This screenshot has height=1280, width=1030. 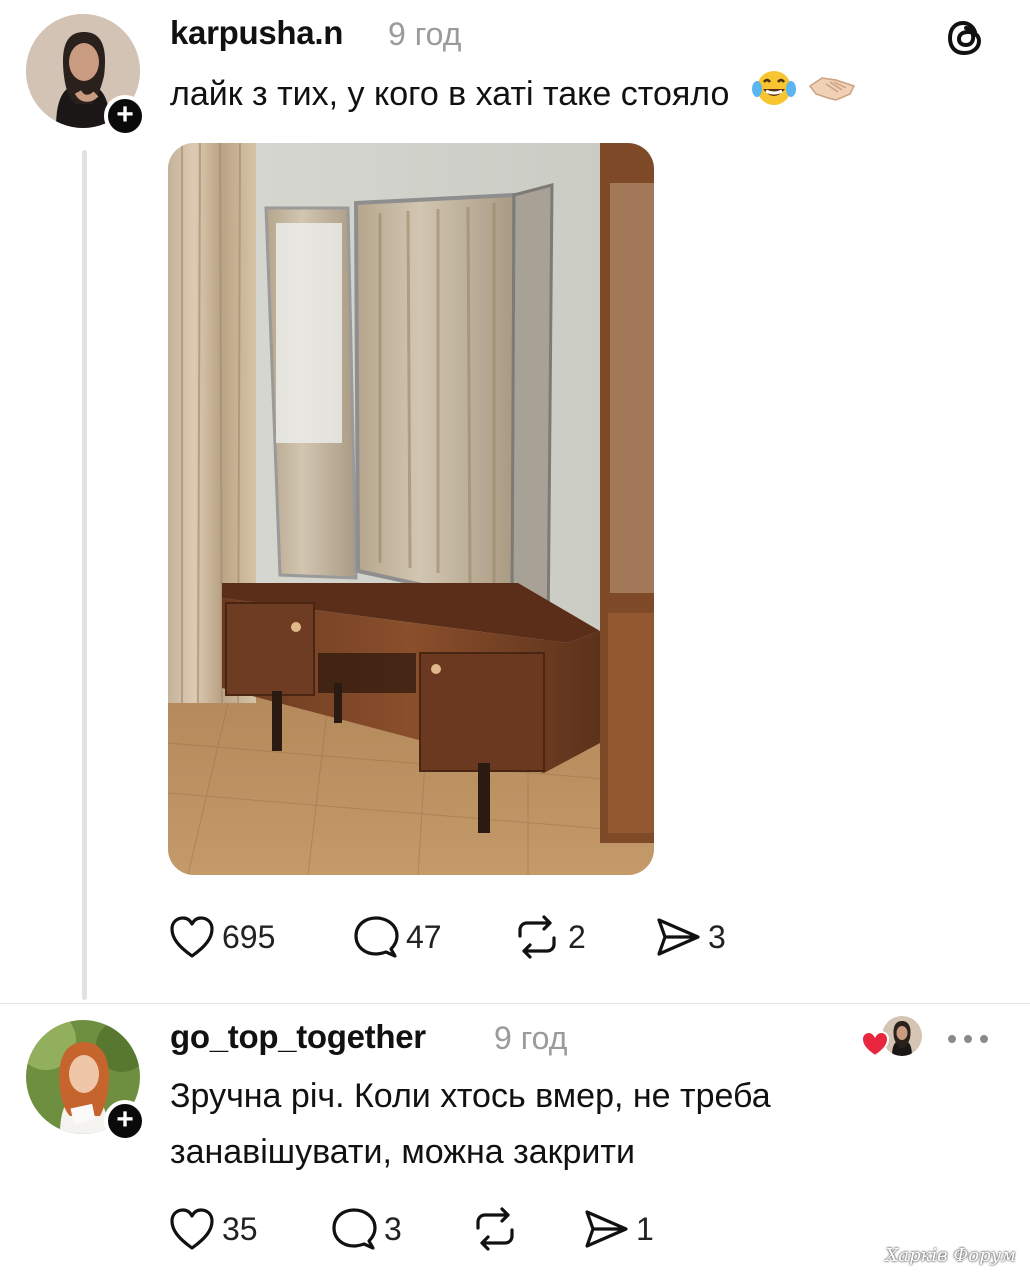 What do you see at coordinates (256, 33) in the screenshot?
I see `post-username: karpusha.n` at bounding box center [256, 33].